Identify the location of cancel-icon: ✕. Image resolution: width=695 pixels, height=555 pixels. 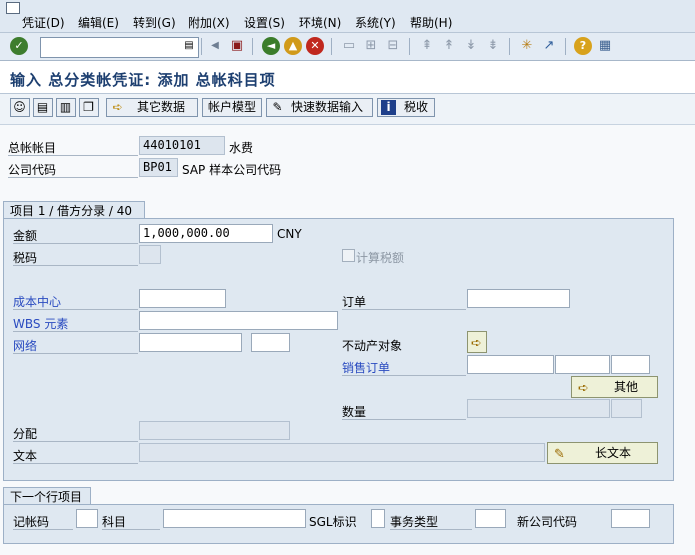
(315, 46).